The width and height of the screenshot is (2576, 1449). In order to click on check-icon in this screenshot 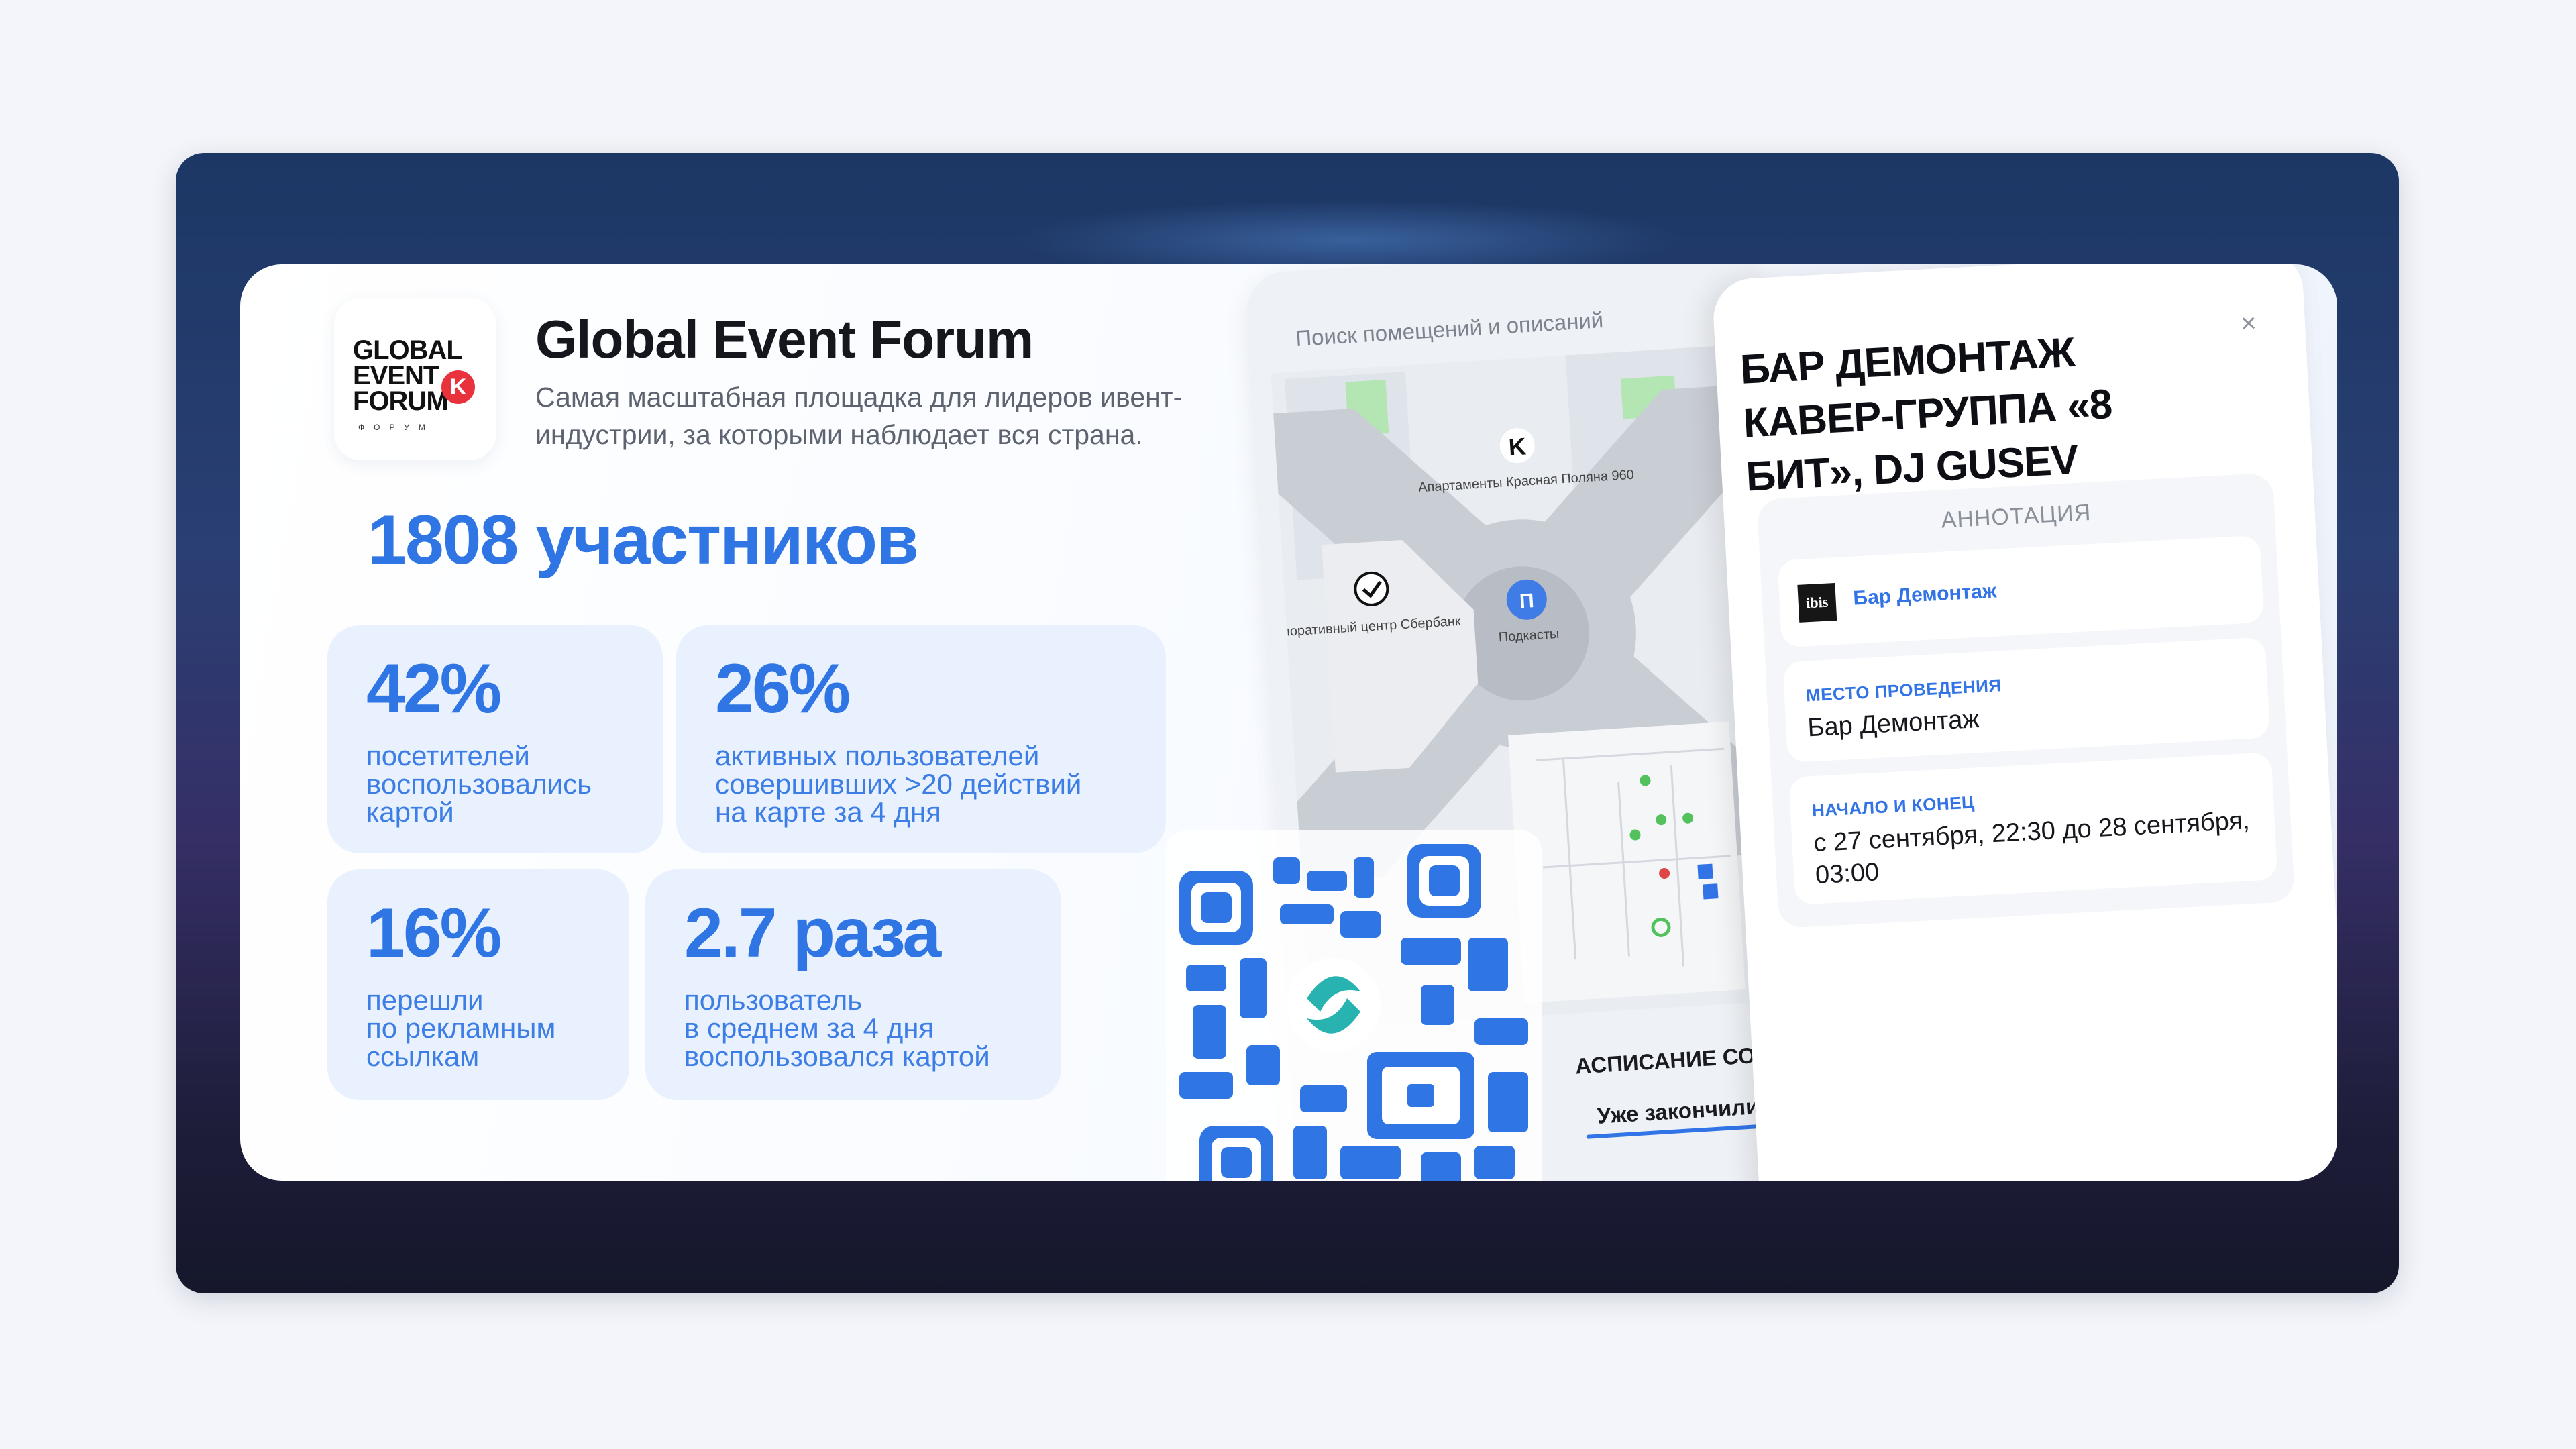, I will do `click(1371, 588)`.